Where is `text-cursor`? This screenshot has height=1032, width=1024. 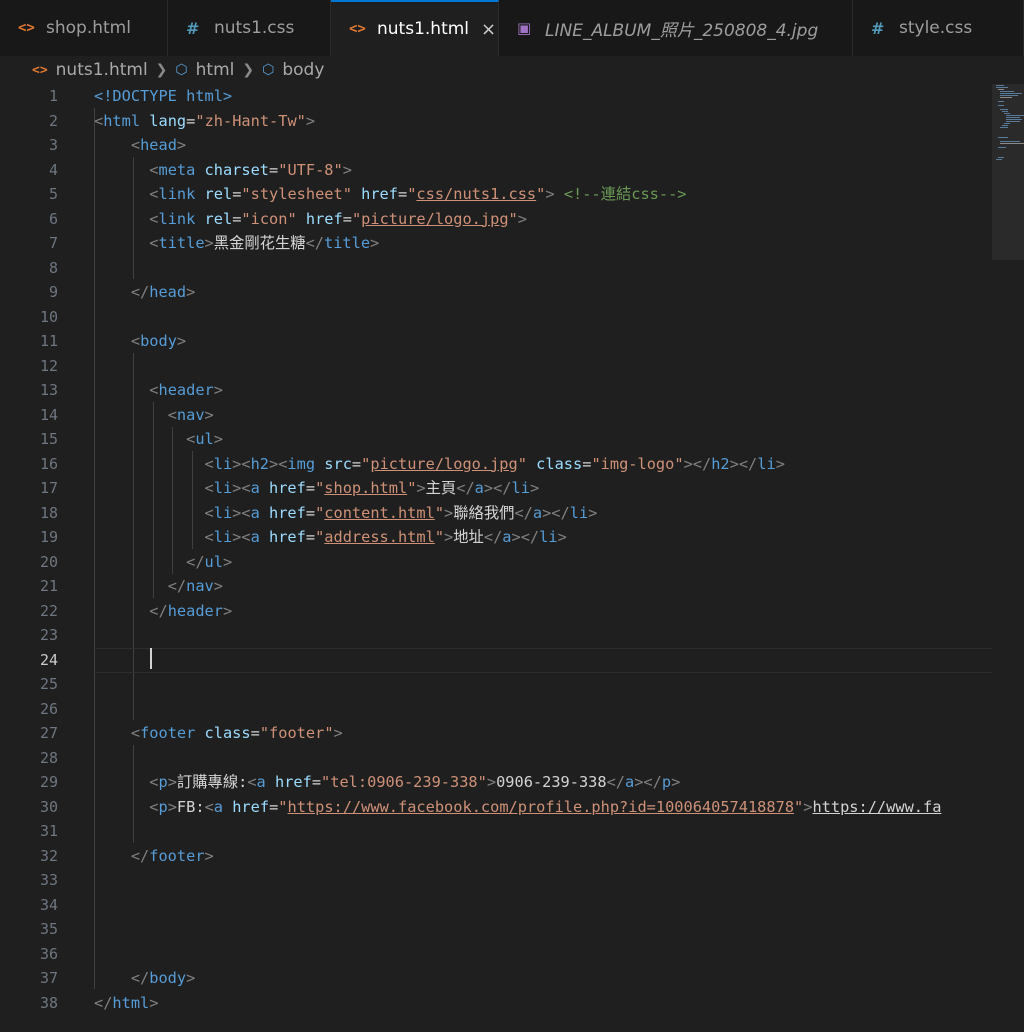
text-cursor is located at coordinates (151, 658).